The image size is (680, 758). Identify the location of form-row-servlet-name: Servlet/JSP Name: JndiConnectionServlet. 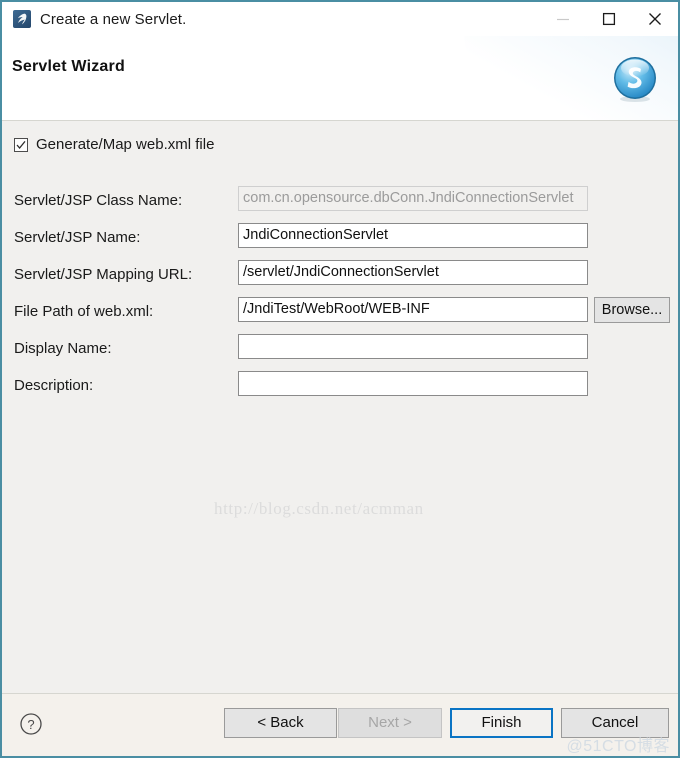
(340, 241).